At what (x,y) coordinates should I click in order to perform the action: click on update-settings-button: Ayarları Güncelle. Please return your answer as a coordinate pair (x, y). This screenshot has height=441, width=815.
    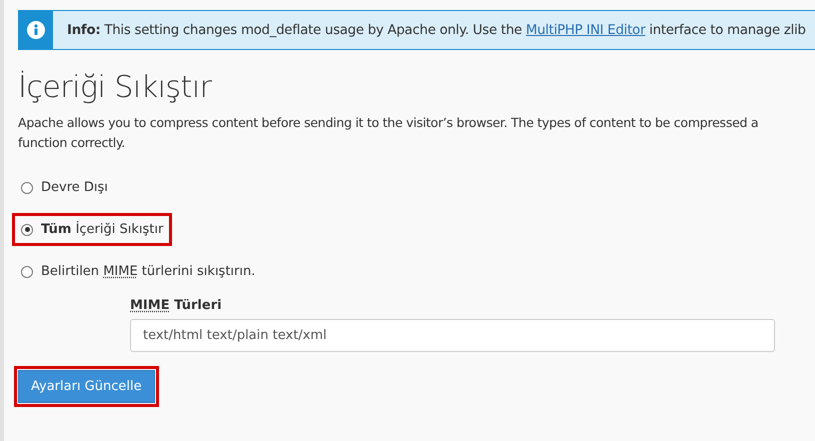
    Looking at the image, I should click on (86, 386).